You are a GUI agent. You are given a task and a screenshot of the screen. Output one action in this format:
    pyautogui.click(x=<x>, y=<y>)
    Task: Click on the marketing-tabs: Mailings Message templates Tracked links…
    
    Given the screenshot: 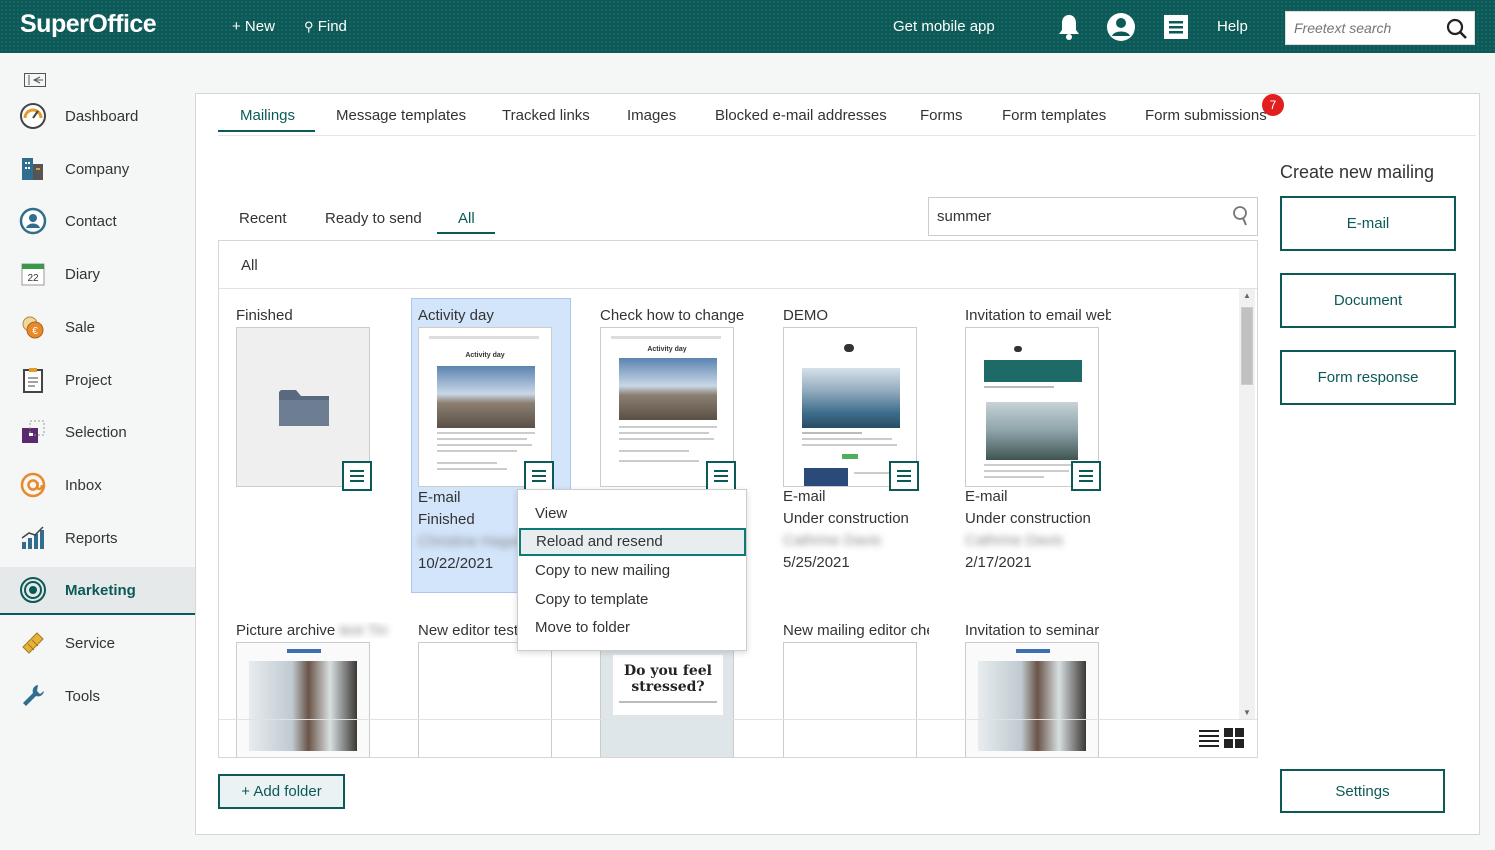 What is the action you would take?
    pyautogui.click(x=847, y=115)
    